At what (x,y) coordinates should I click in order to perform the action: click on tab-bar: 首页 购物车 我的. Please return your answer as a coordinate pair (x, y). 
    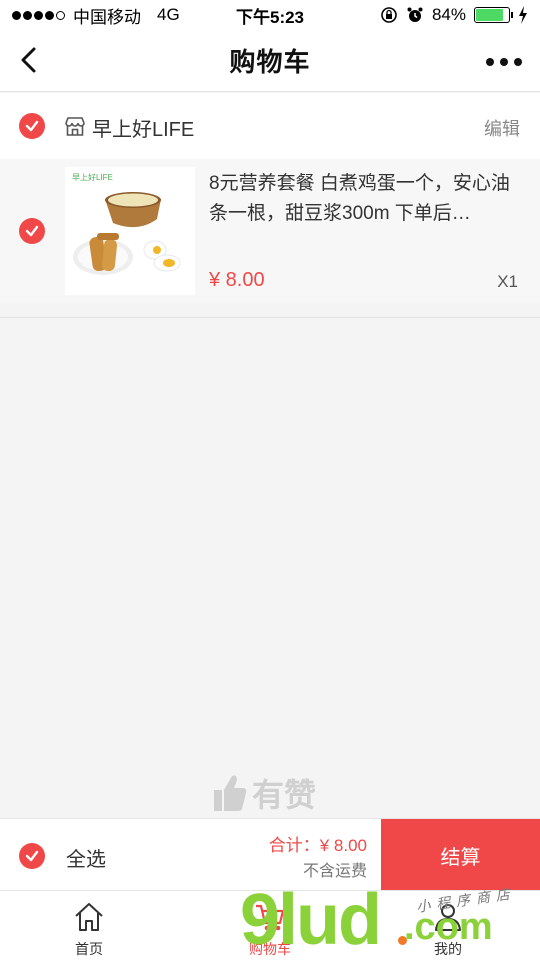
    Looking at the image, I should click on (270, 925).